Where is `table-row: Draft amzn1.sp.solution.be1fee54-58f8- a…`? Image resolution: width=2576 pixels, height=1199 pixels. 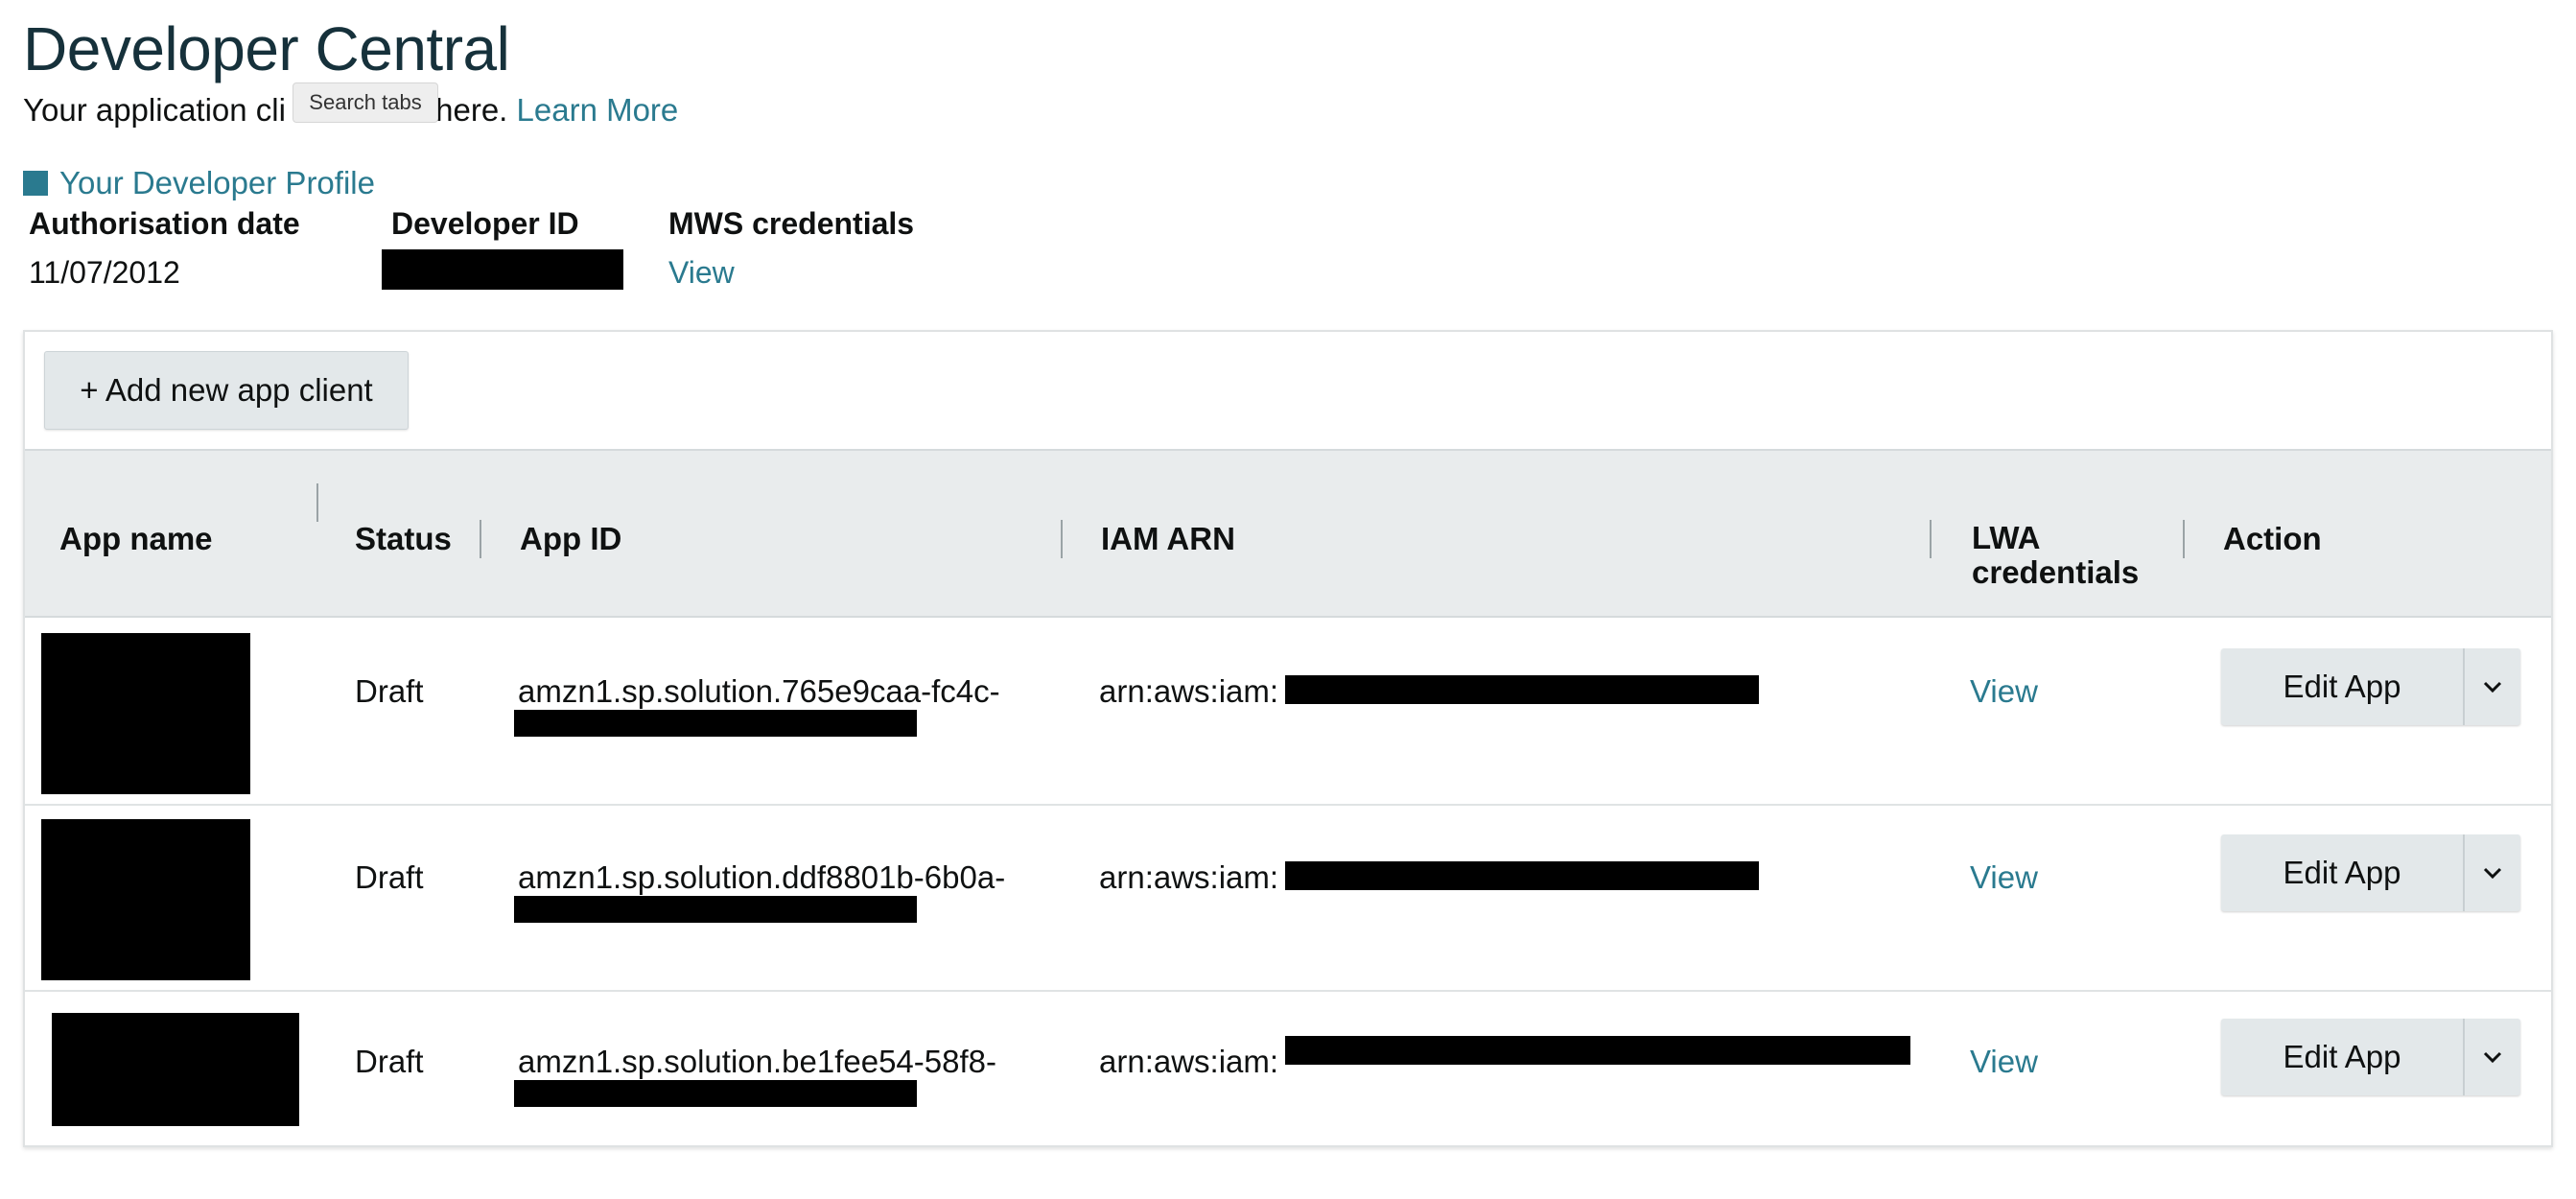
table-row: Draft amzn1.sp.solution.be1fee54-58f8- a… is located at coordinates (1288, 1068).